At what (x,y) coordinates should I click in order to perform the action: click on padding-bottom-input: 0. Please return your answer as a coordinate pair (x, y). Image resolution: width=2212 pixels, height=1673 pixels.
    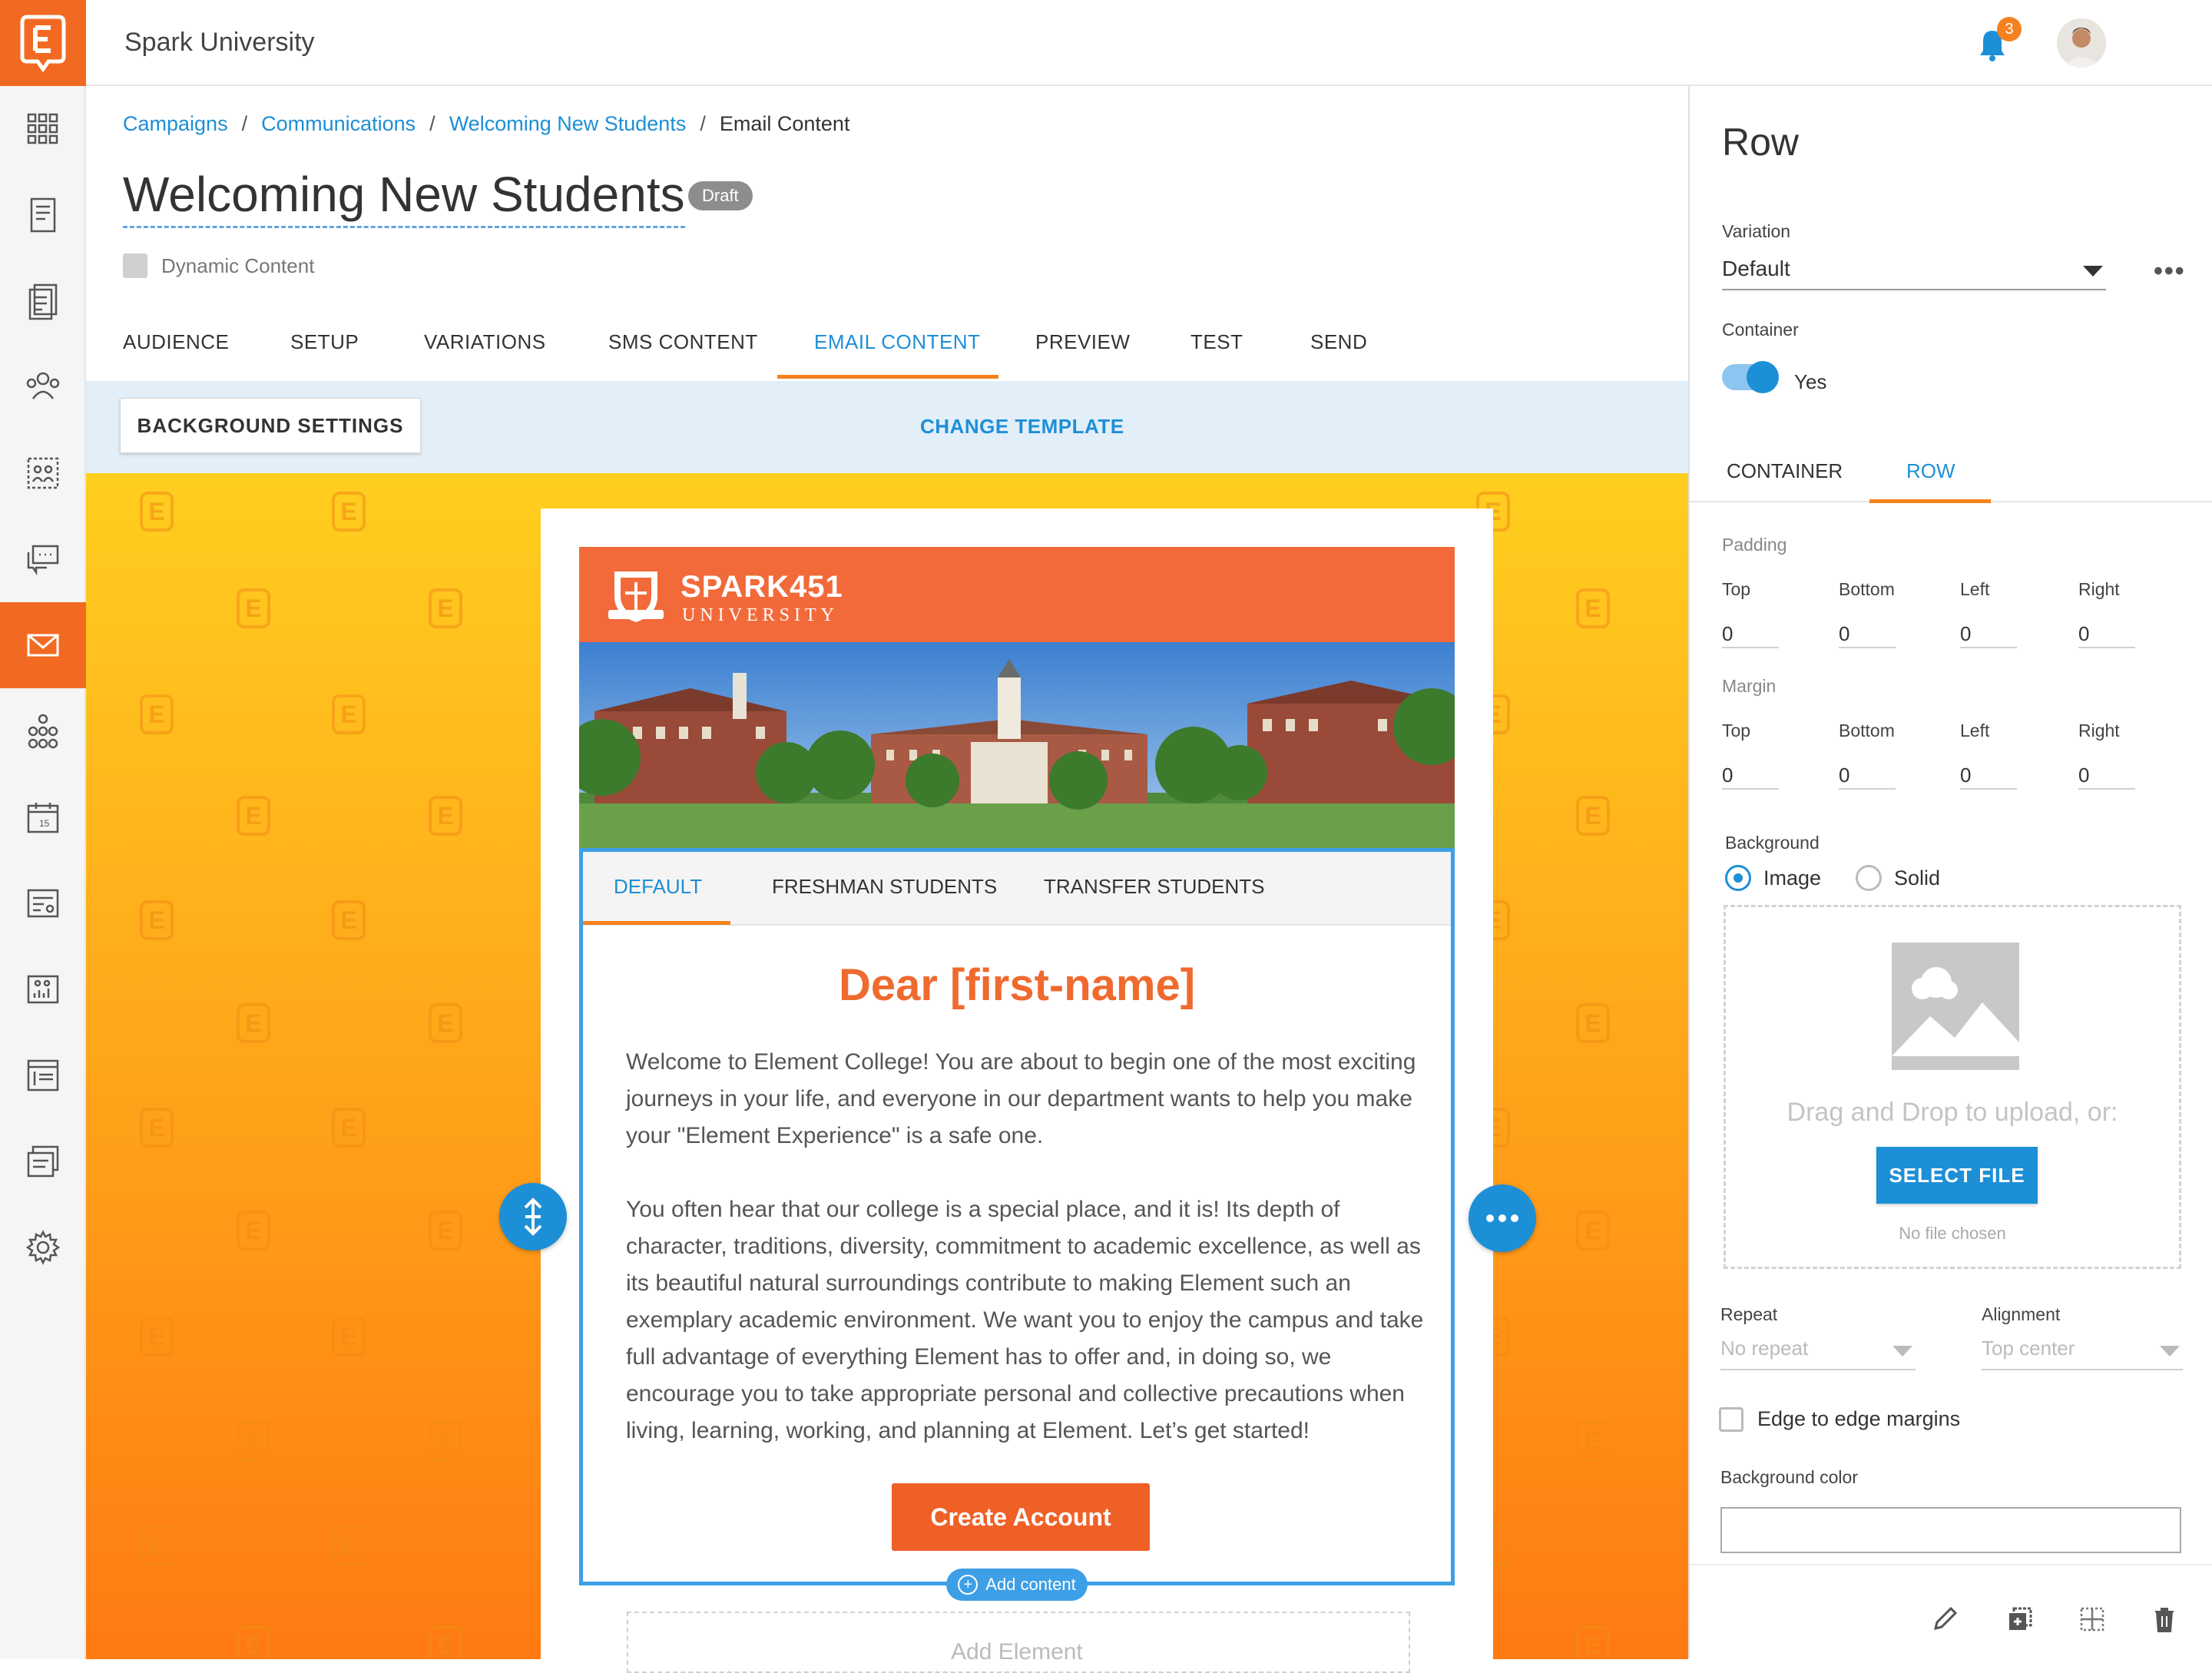
    Looking at the image, I should click on (1868, 633).